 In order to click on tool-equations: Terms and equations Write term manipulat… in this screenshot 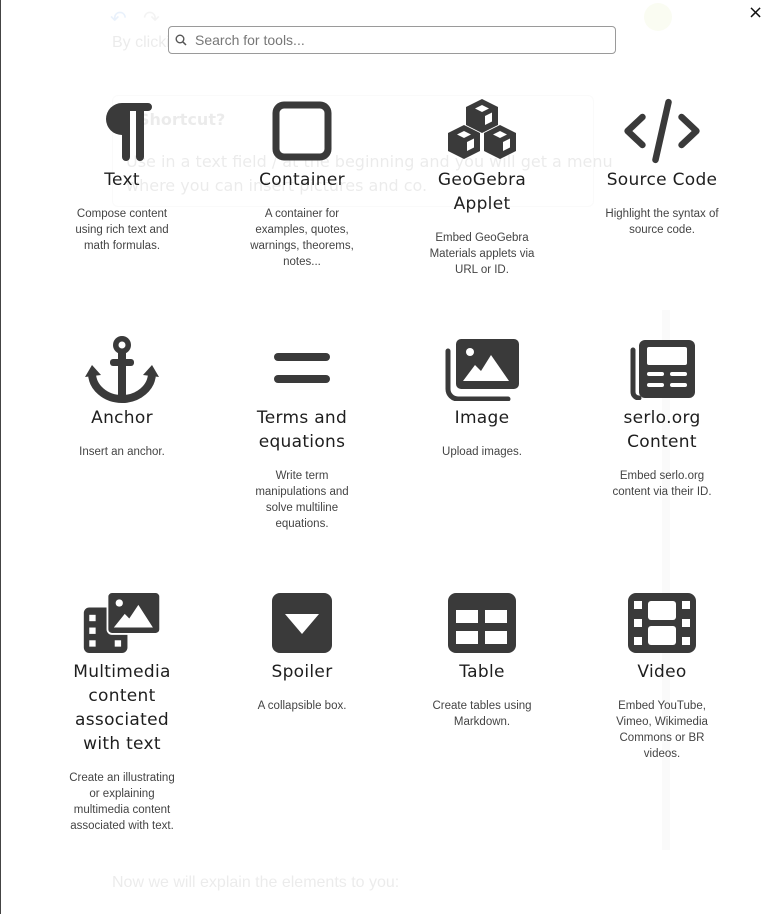, I will do `click(302, 433)`.